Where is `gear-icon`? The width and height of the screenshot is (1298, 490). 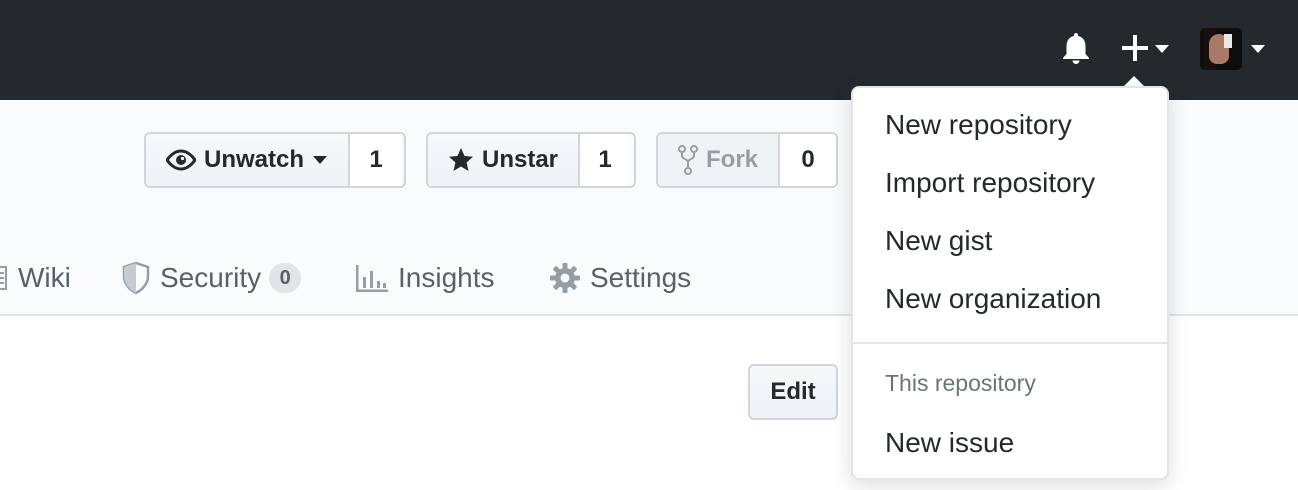 gear-icon is located at coordinates (565, 278).